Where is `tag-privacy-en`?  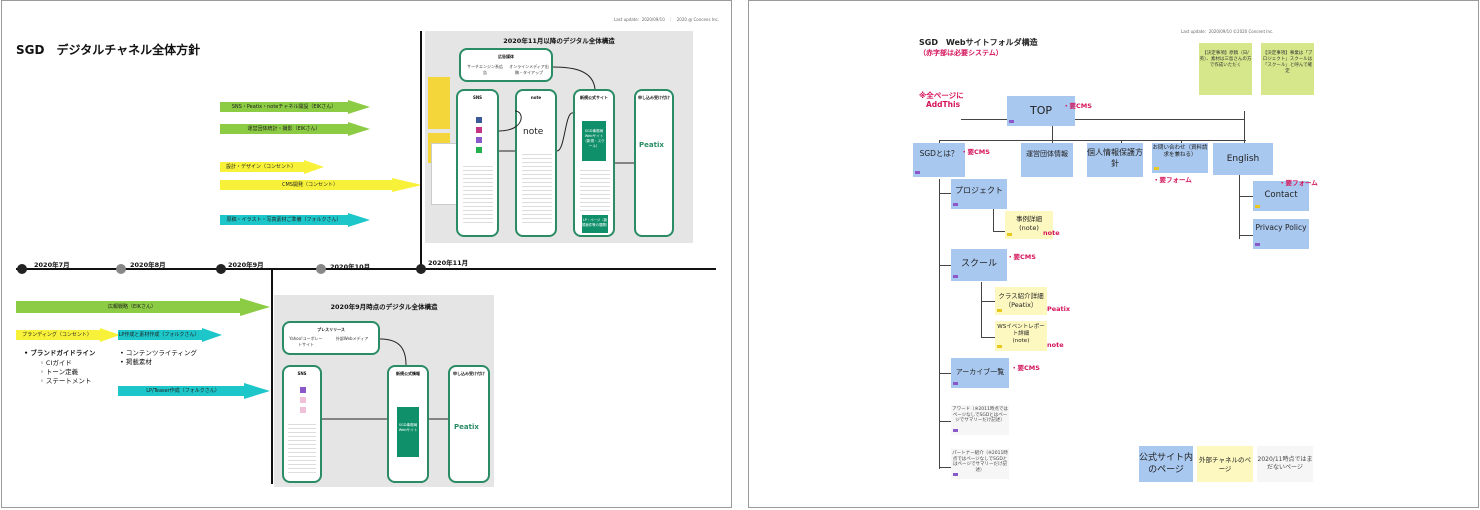 tag-privacy-en is located at coordinates (1257, 244).